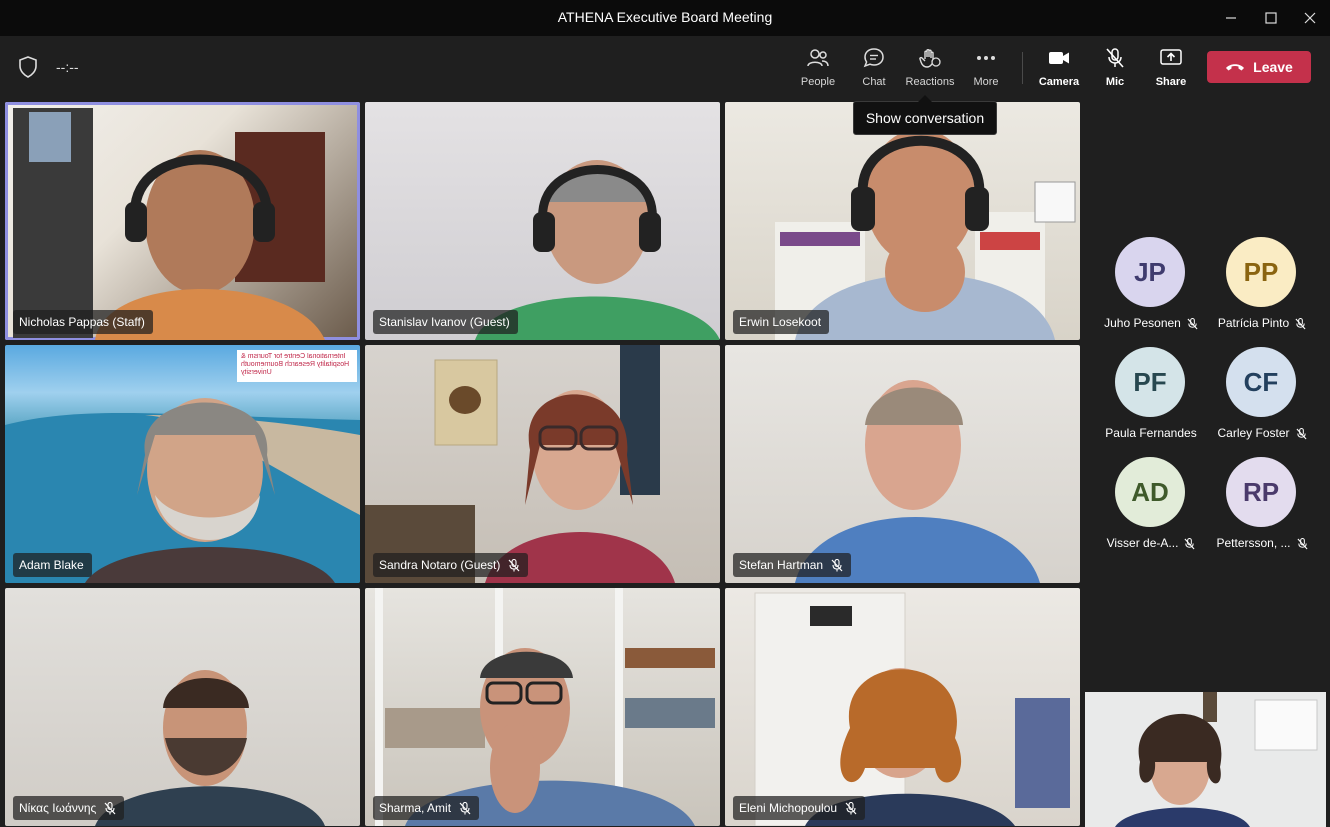  I want to click on camera-icon, so click(1059, 58).